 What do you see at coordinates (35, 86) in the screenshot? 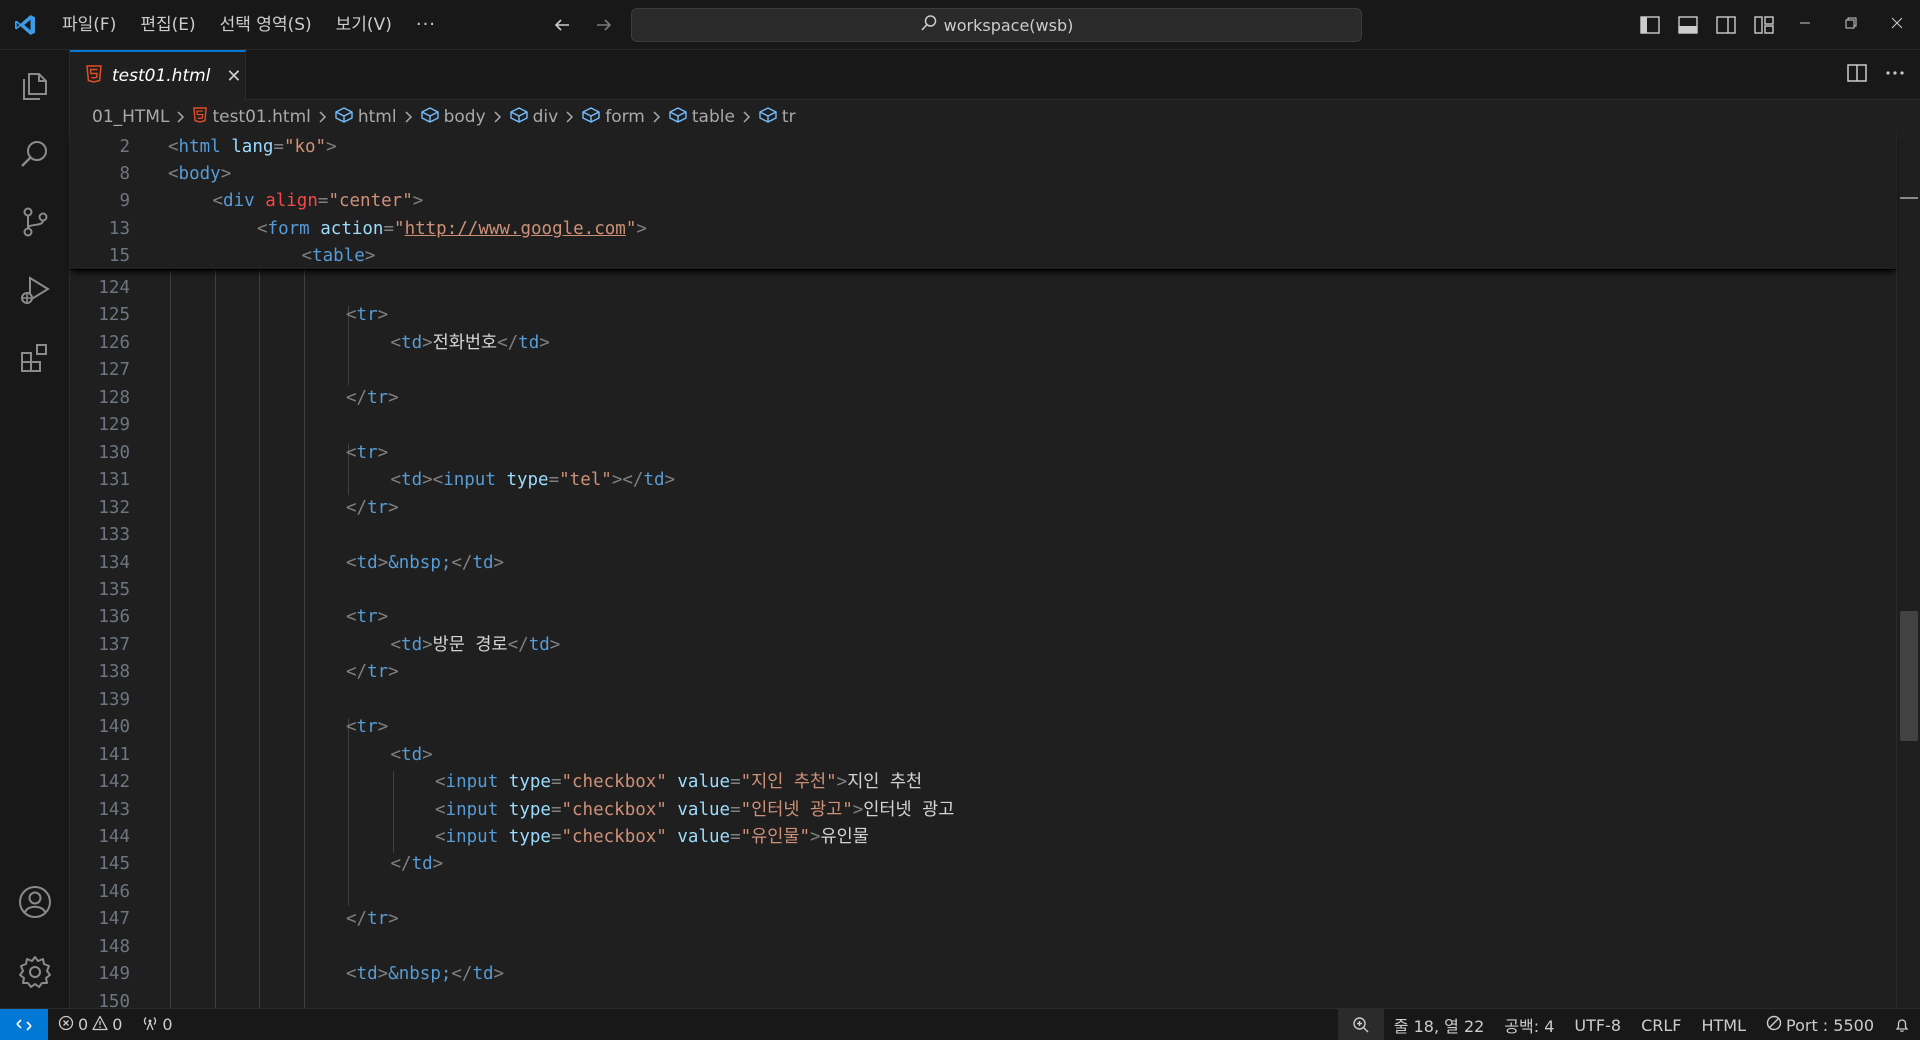
I see `explorer-icon` at bounding box center [35, 86].